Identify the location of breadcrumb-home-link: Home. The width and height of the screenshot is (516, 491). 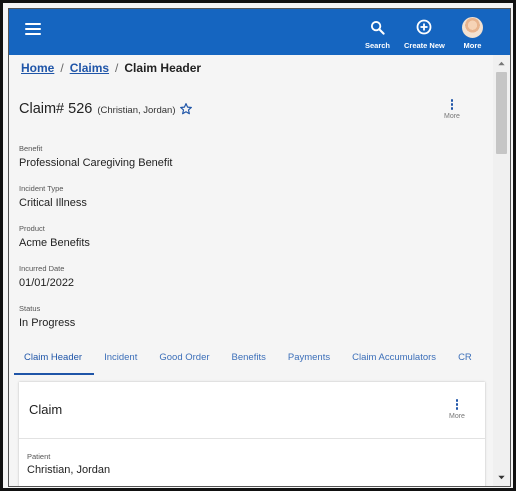
(37, 68).